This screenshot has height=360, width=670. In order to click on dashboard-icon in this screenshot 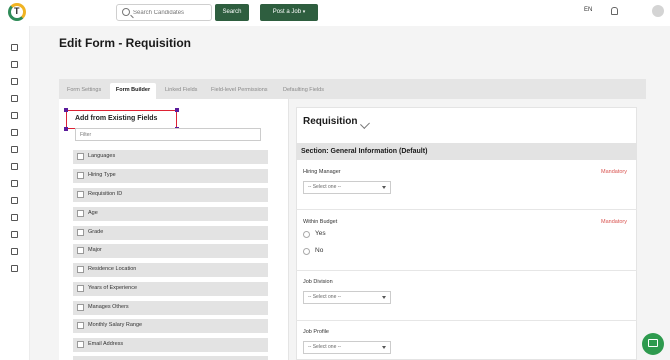, I will do `click(14, 47)`.